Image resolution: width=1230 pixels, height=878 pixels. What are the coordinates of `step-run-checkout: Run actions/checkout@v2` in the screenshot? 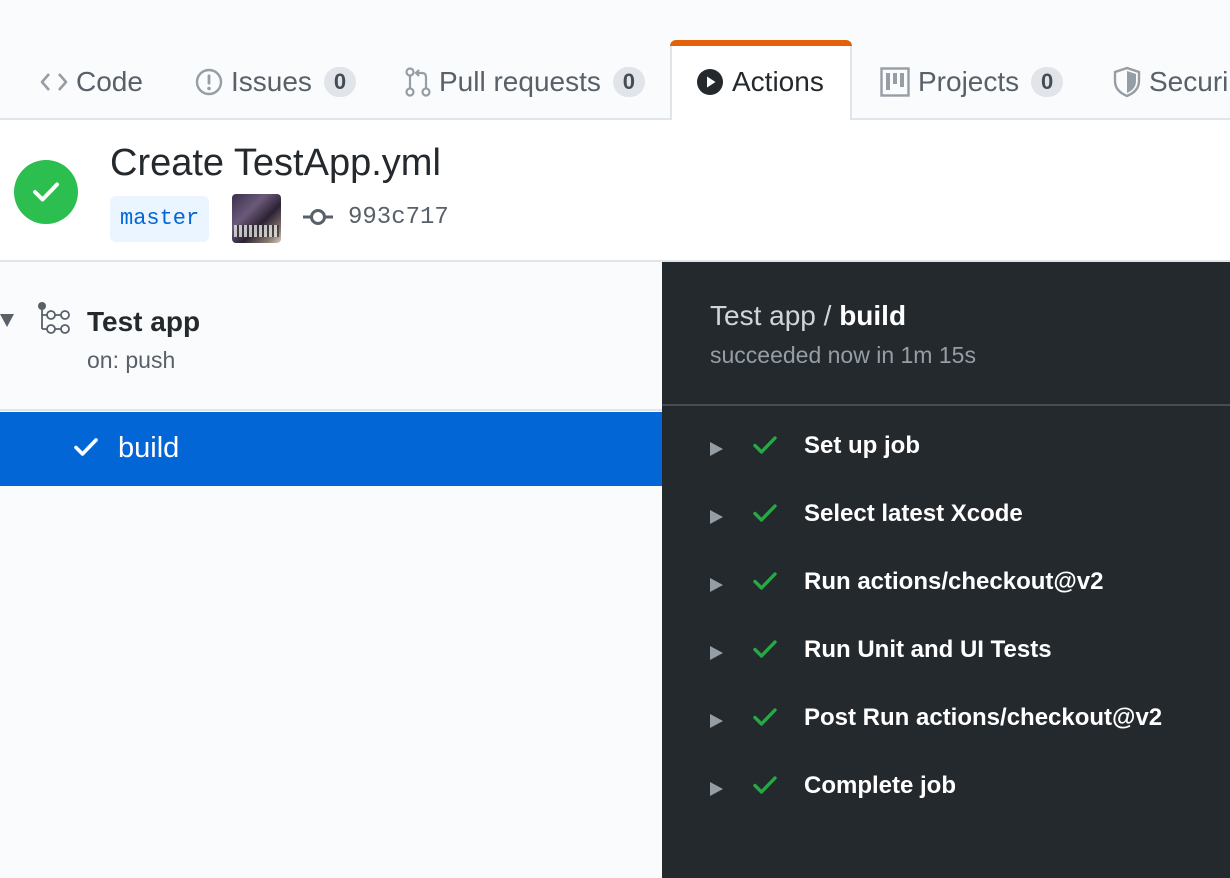 It's located at (946, 584).